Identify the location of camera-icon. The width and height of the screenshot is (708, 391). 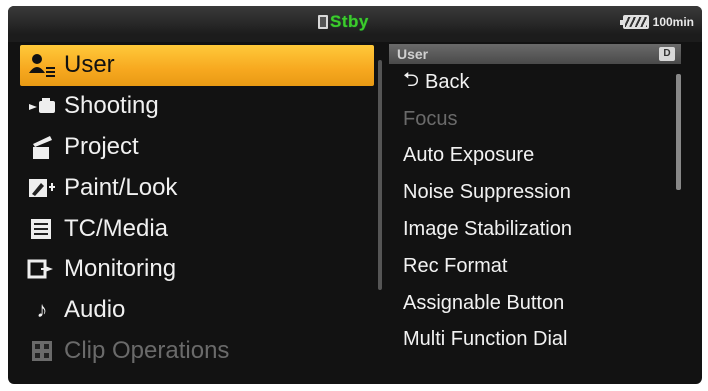
(42, 106).